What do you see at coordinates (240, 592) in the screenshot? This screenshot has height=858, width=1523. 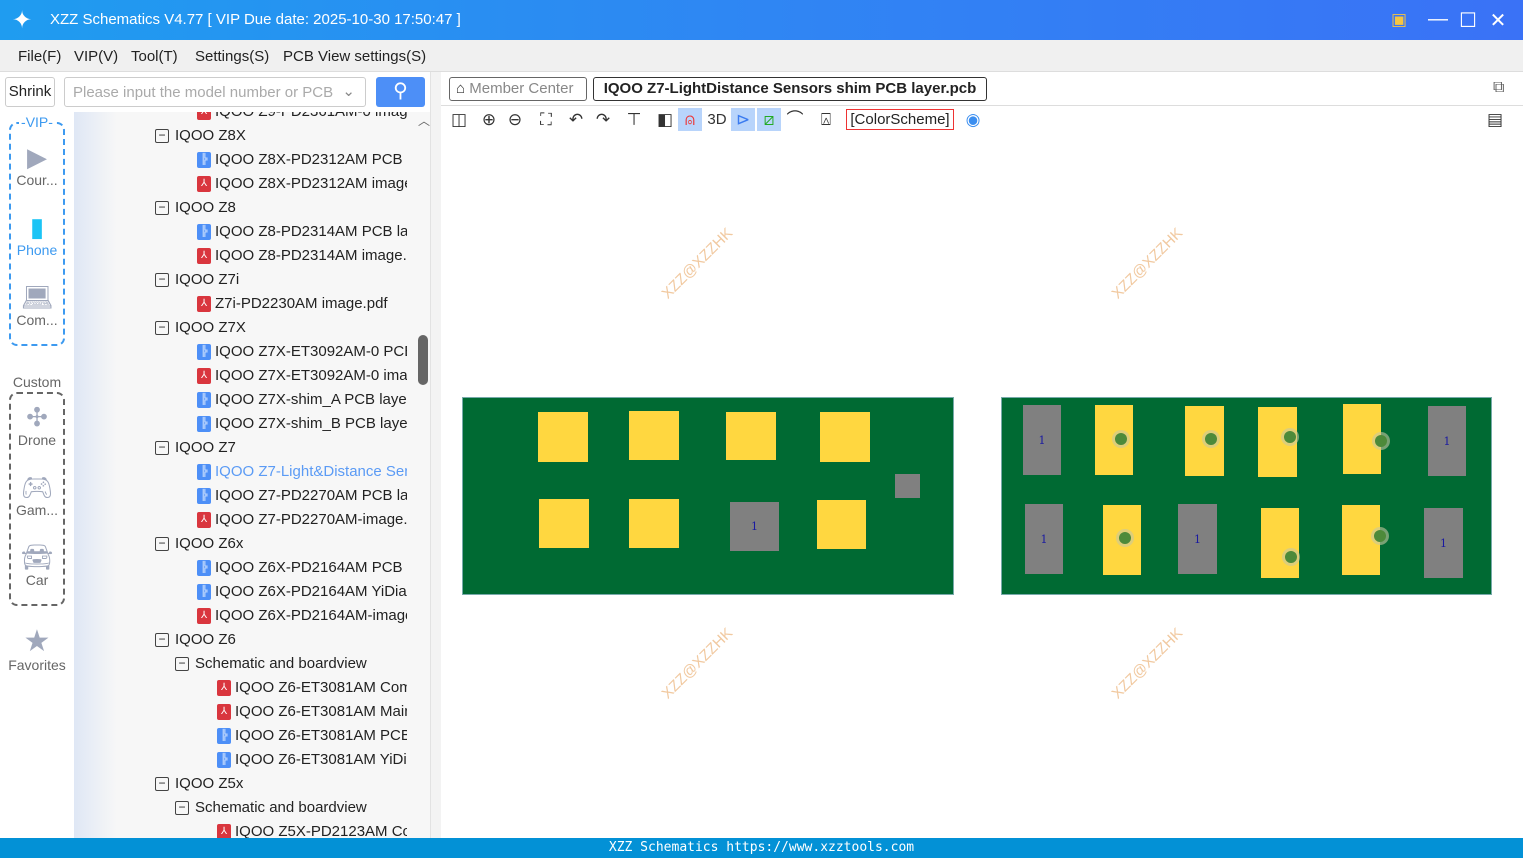 I see `tree-file-item: ╠IQOO Z6X-PD2164AM YiDianTc` at bounding box center [240, 592].